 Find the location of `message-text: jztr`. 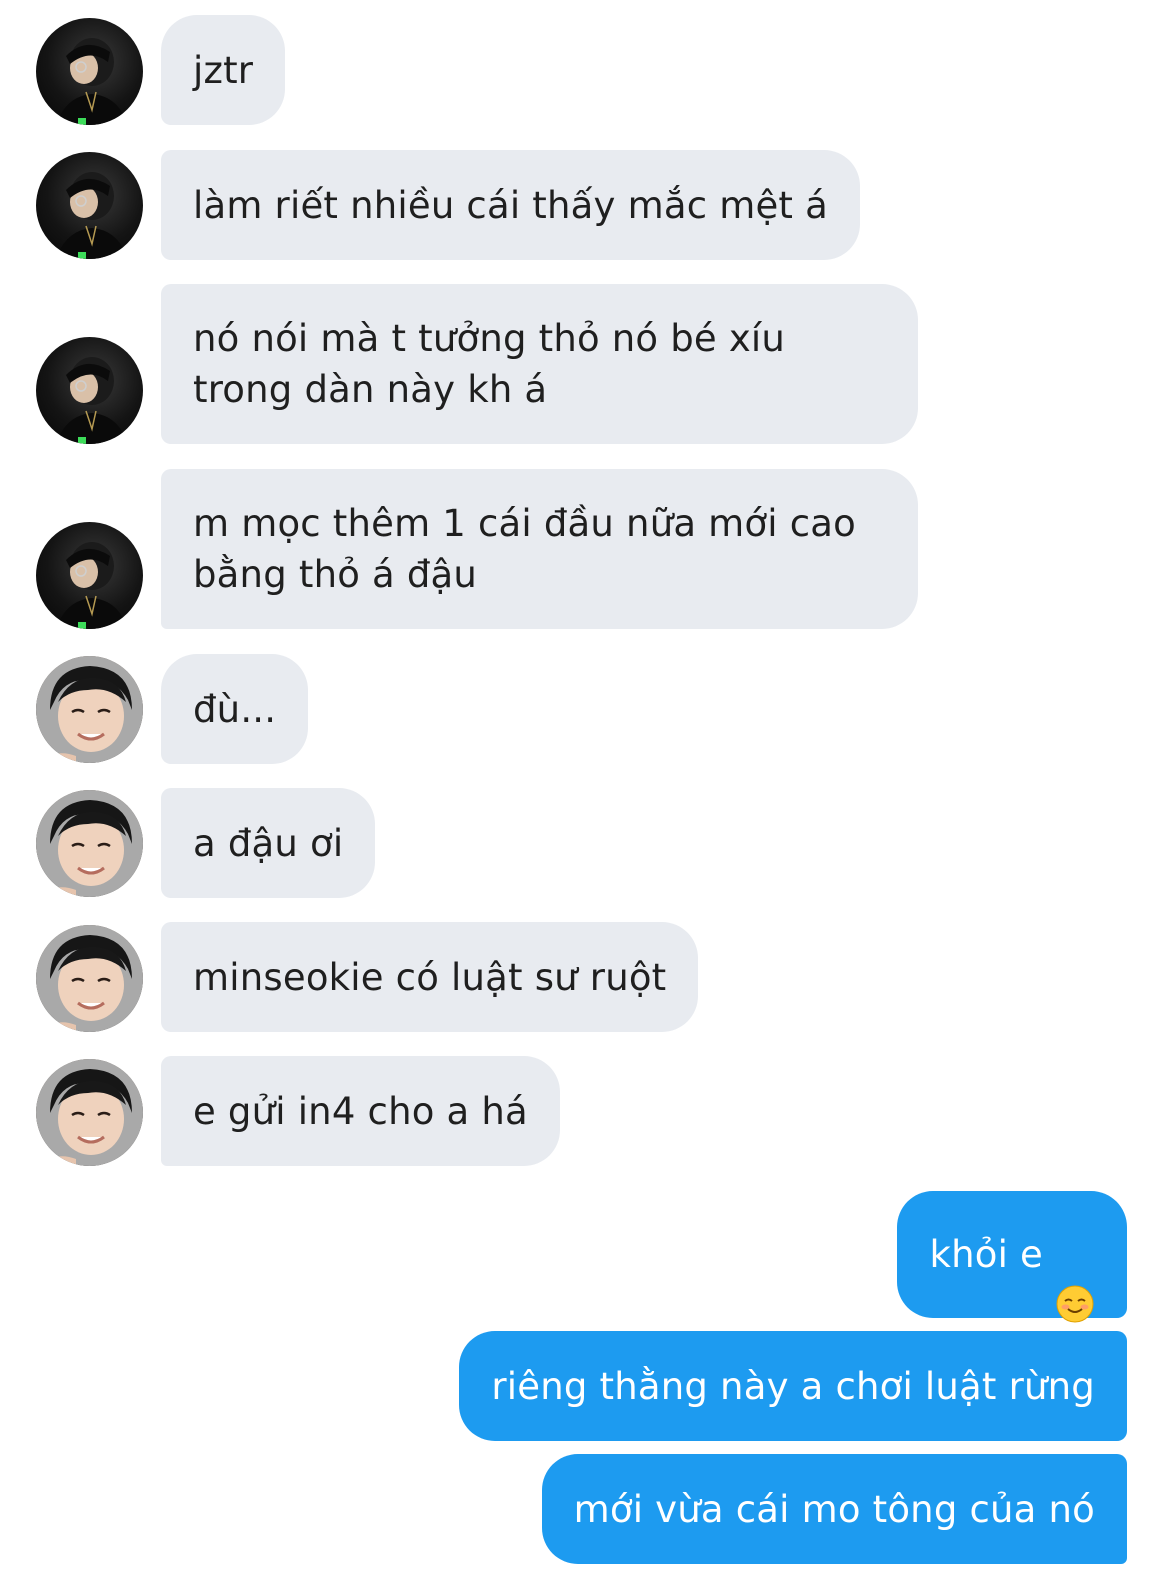

message-text: jztr is located at coordinates (223, 70).